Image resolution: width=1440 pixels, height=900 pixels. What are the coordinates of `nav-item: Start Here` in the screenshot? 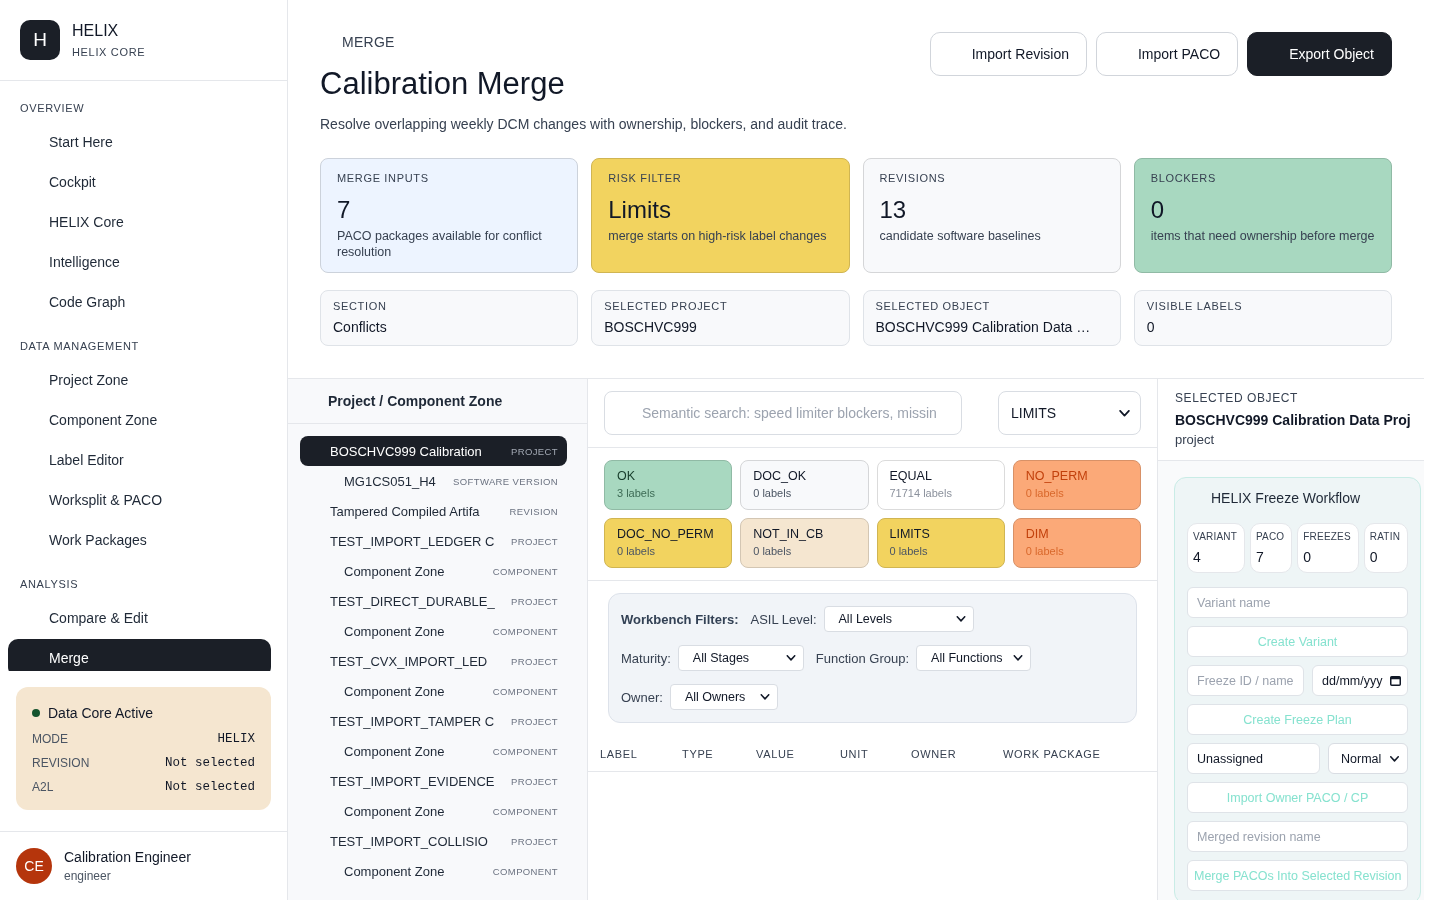 It's located at (139, 142).